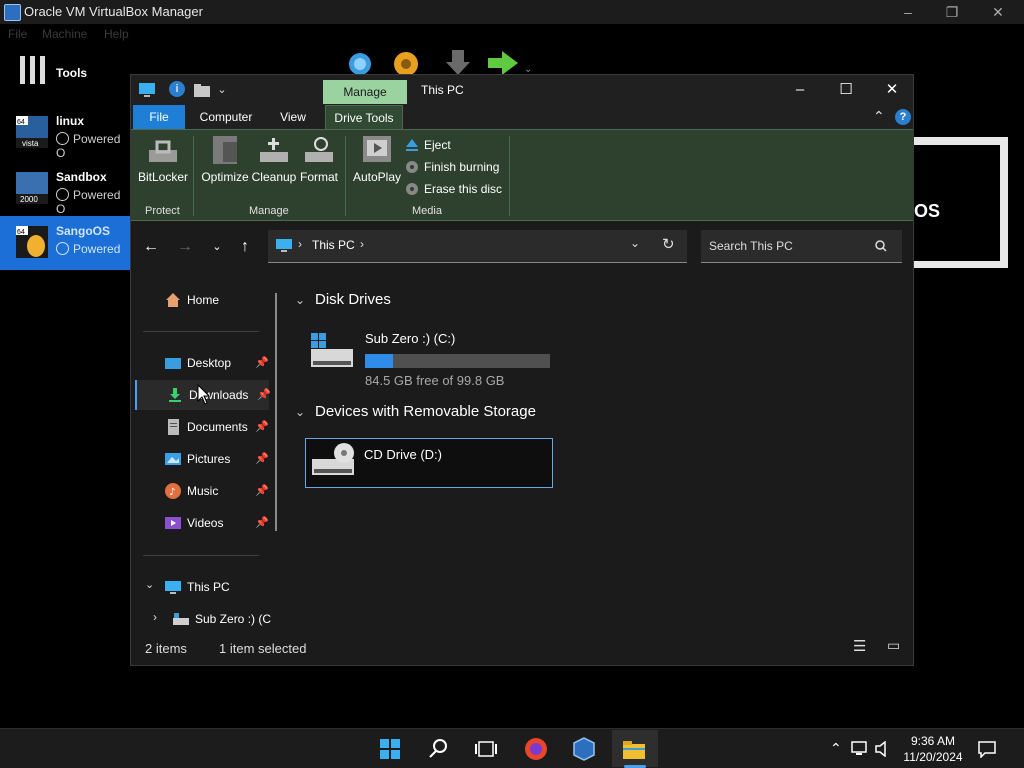  What do you see at coordinates (437, 145) in the screenshot?
I see `eject-label: Eject` at bounding box center [437, 145].